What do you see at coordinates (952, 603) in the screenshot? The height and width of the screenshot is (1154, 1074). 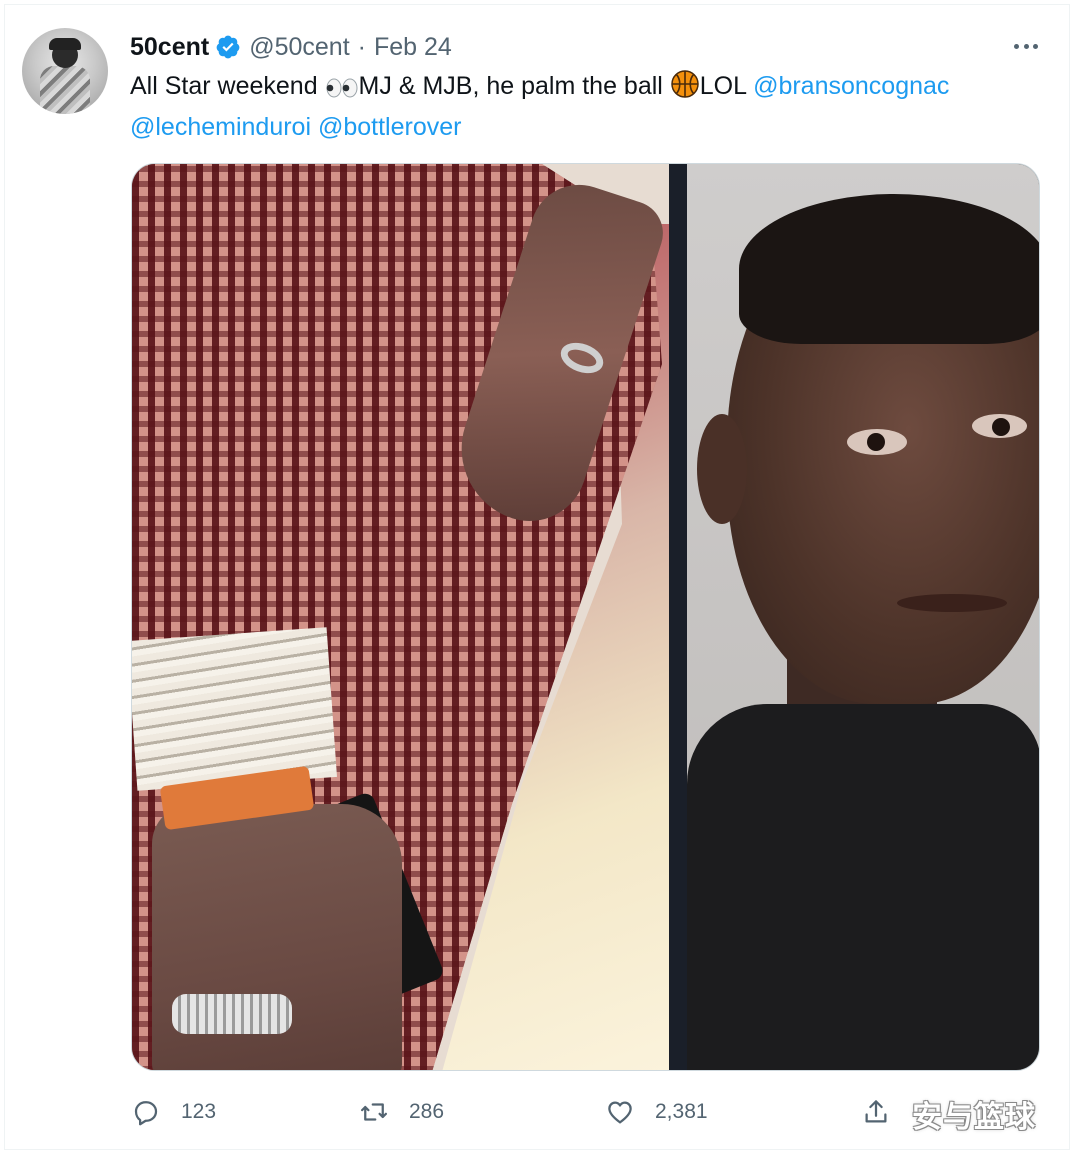 I see `mouth` at bounding box center [952, 603].